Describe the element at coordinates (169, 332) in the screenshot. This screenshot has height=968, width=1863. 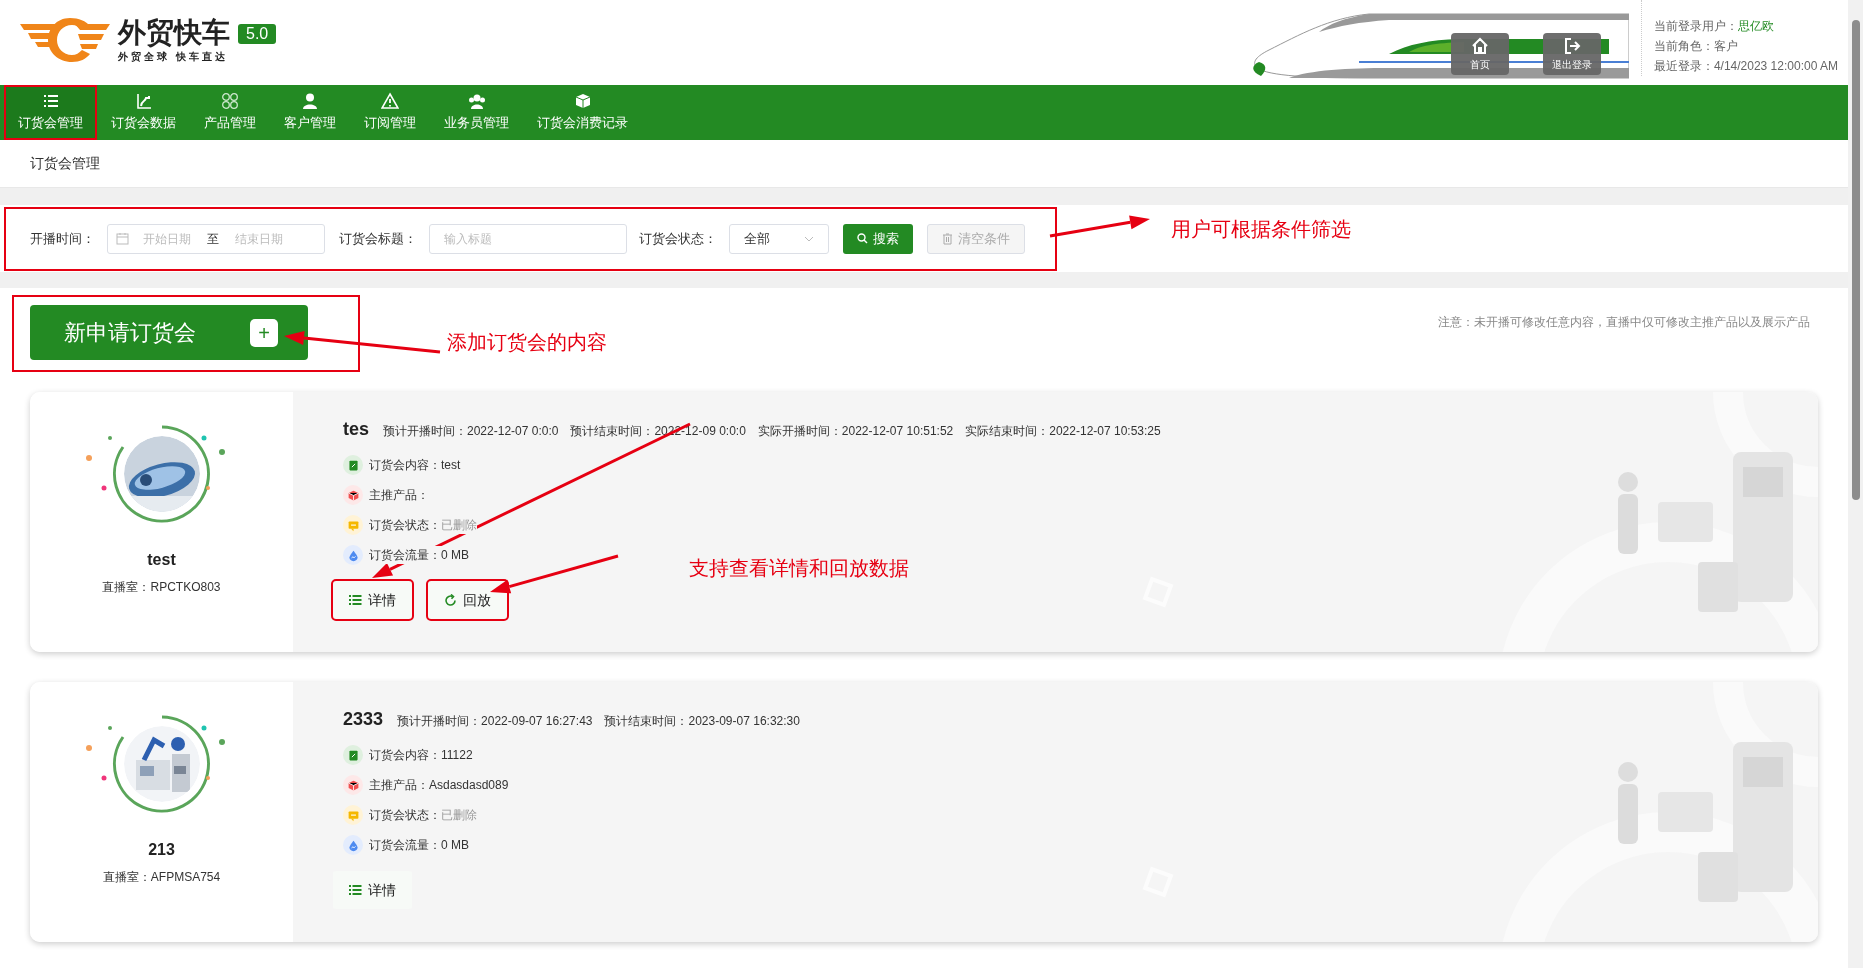
I see `new-meeting-button: 新申请订货会 +` at that location.